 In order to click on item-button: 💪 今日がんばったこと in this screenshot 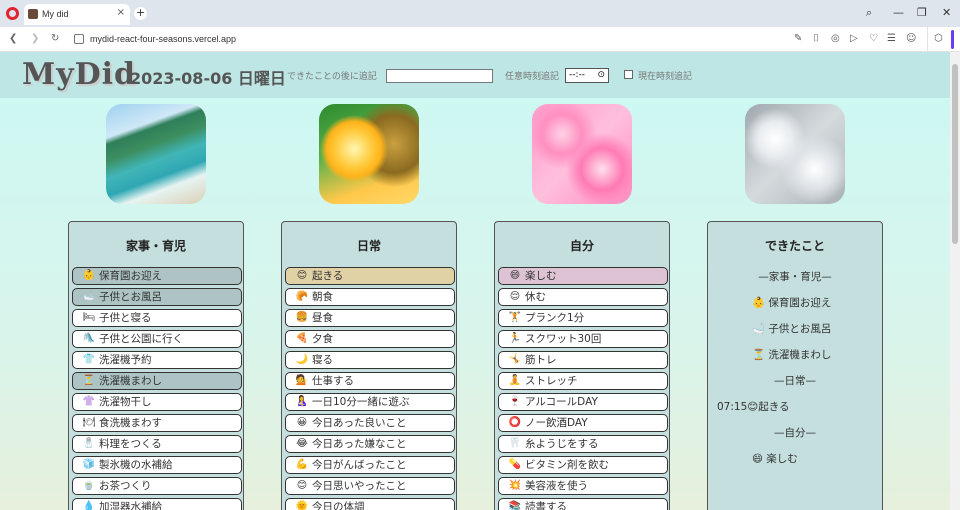, I will do `click(370, 465)`.